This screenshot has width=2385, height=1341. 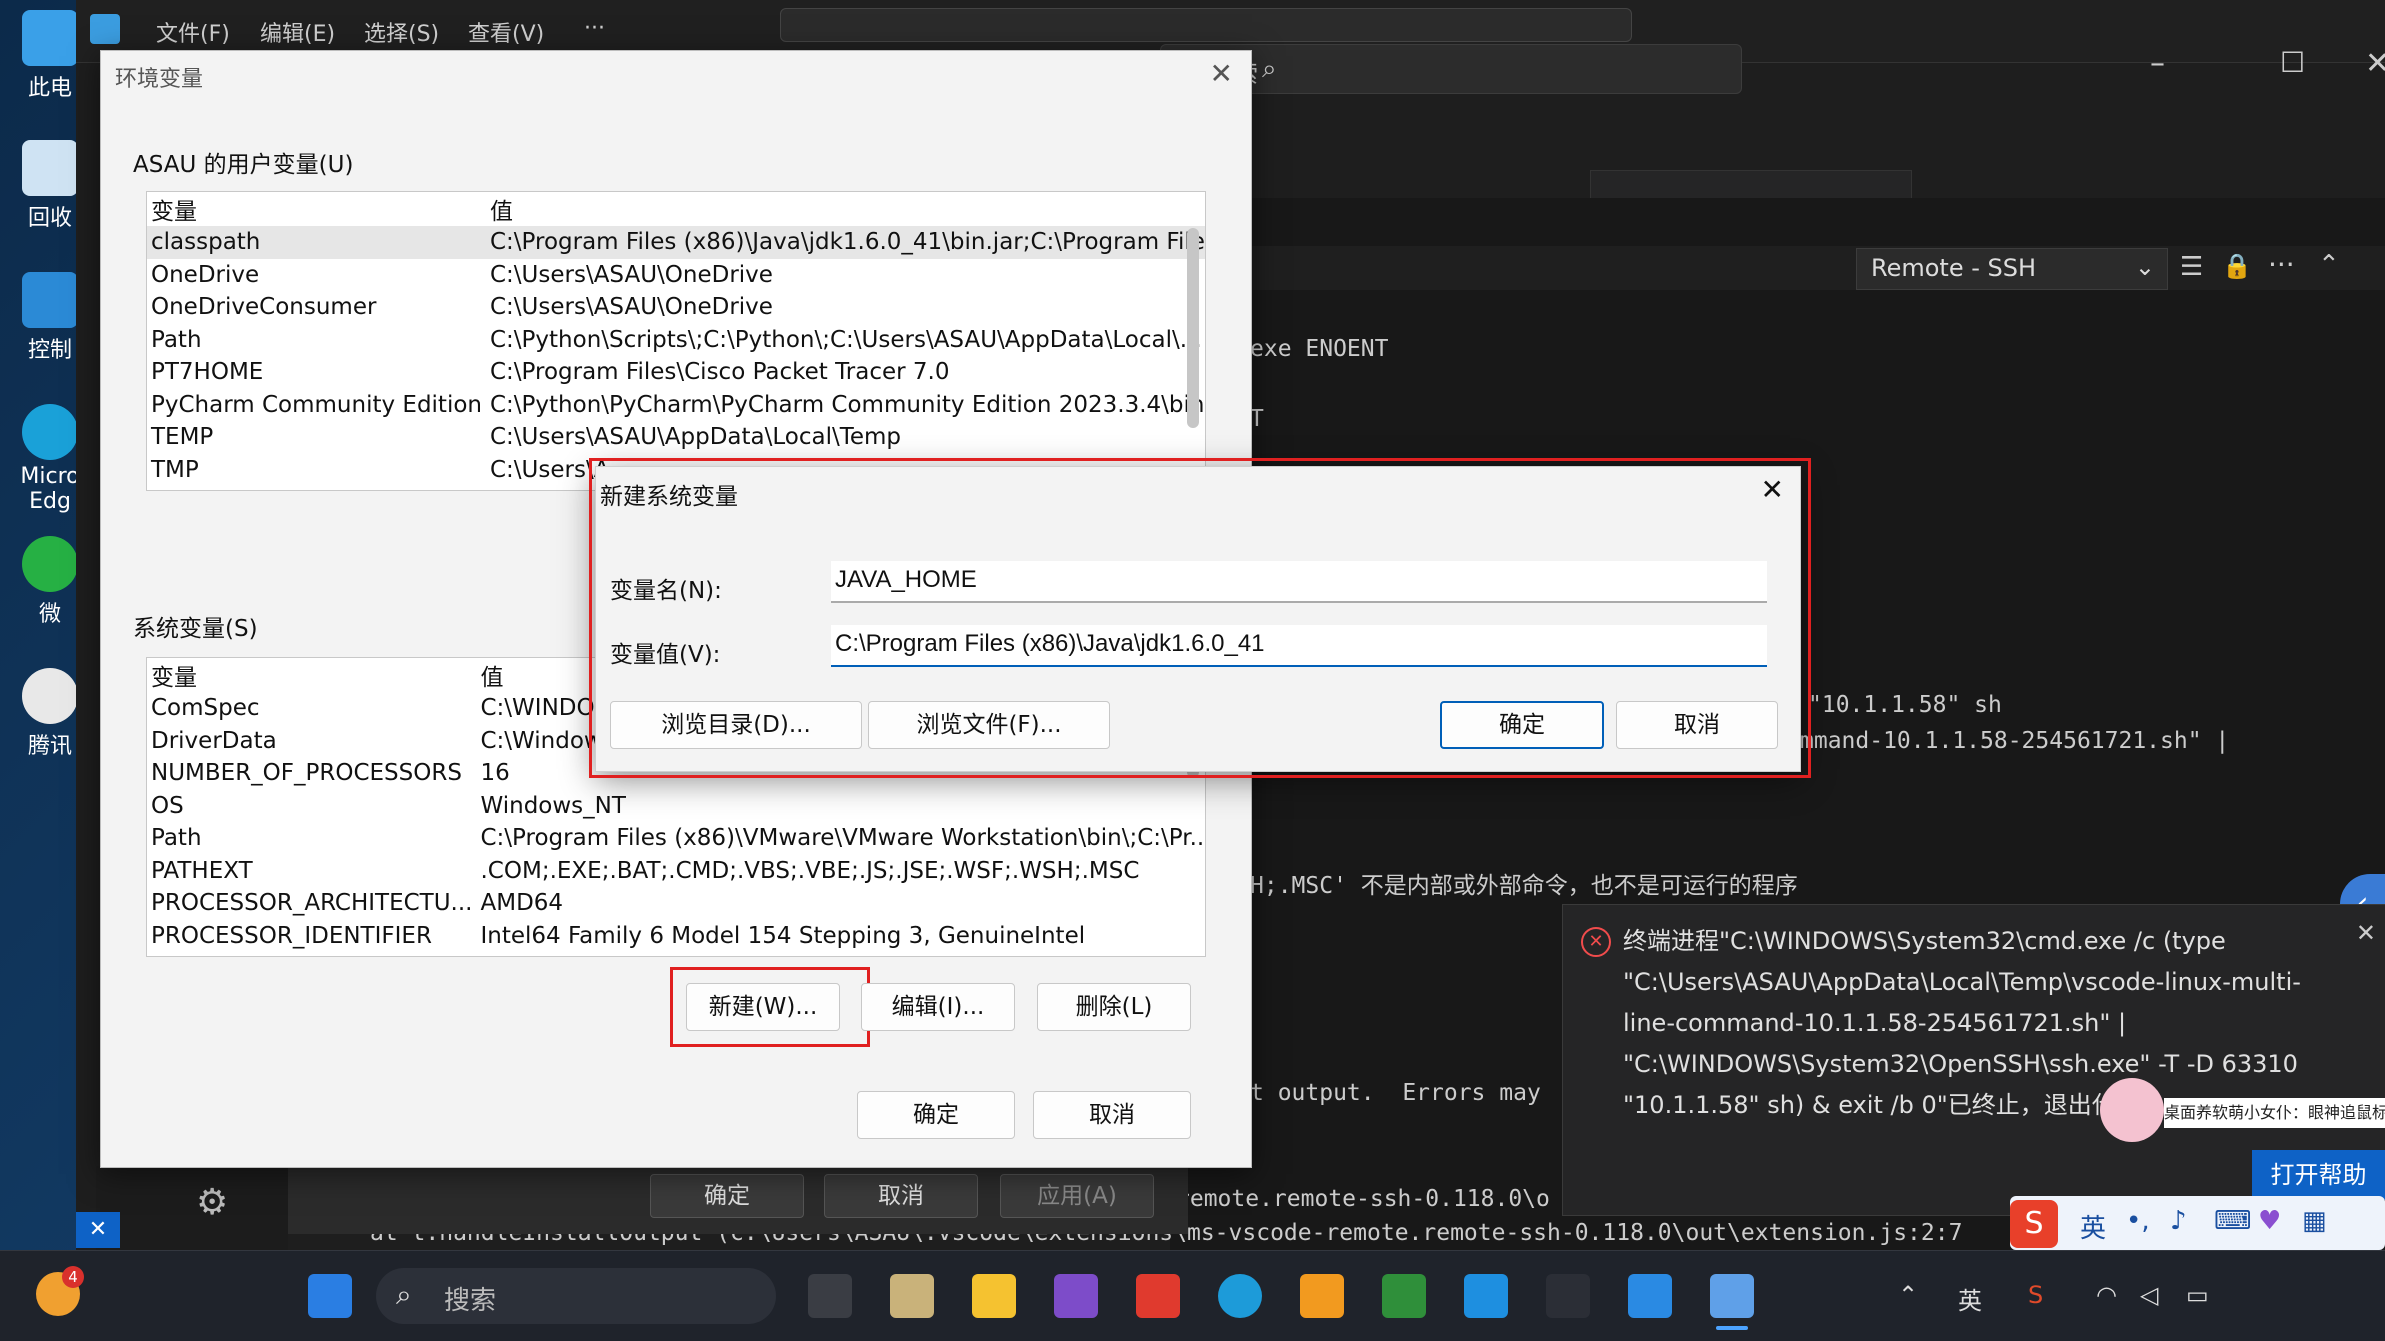 What do you see at coordinates (182, 1208) in the screenshot?
I see `vscode-activitybar-bottom: ⚙ ✕` at bounding box center [182, 1208].